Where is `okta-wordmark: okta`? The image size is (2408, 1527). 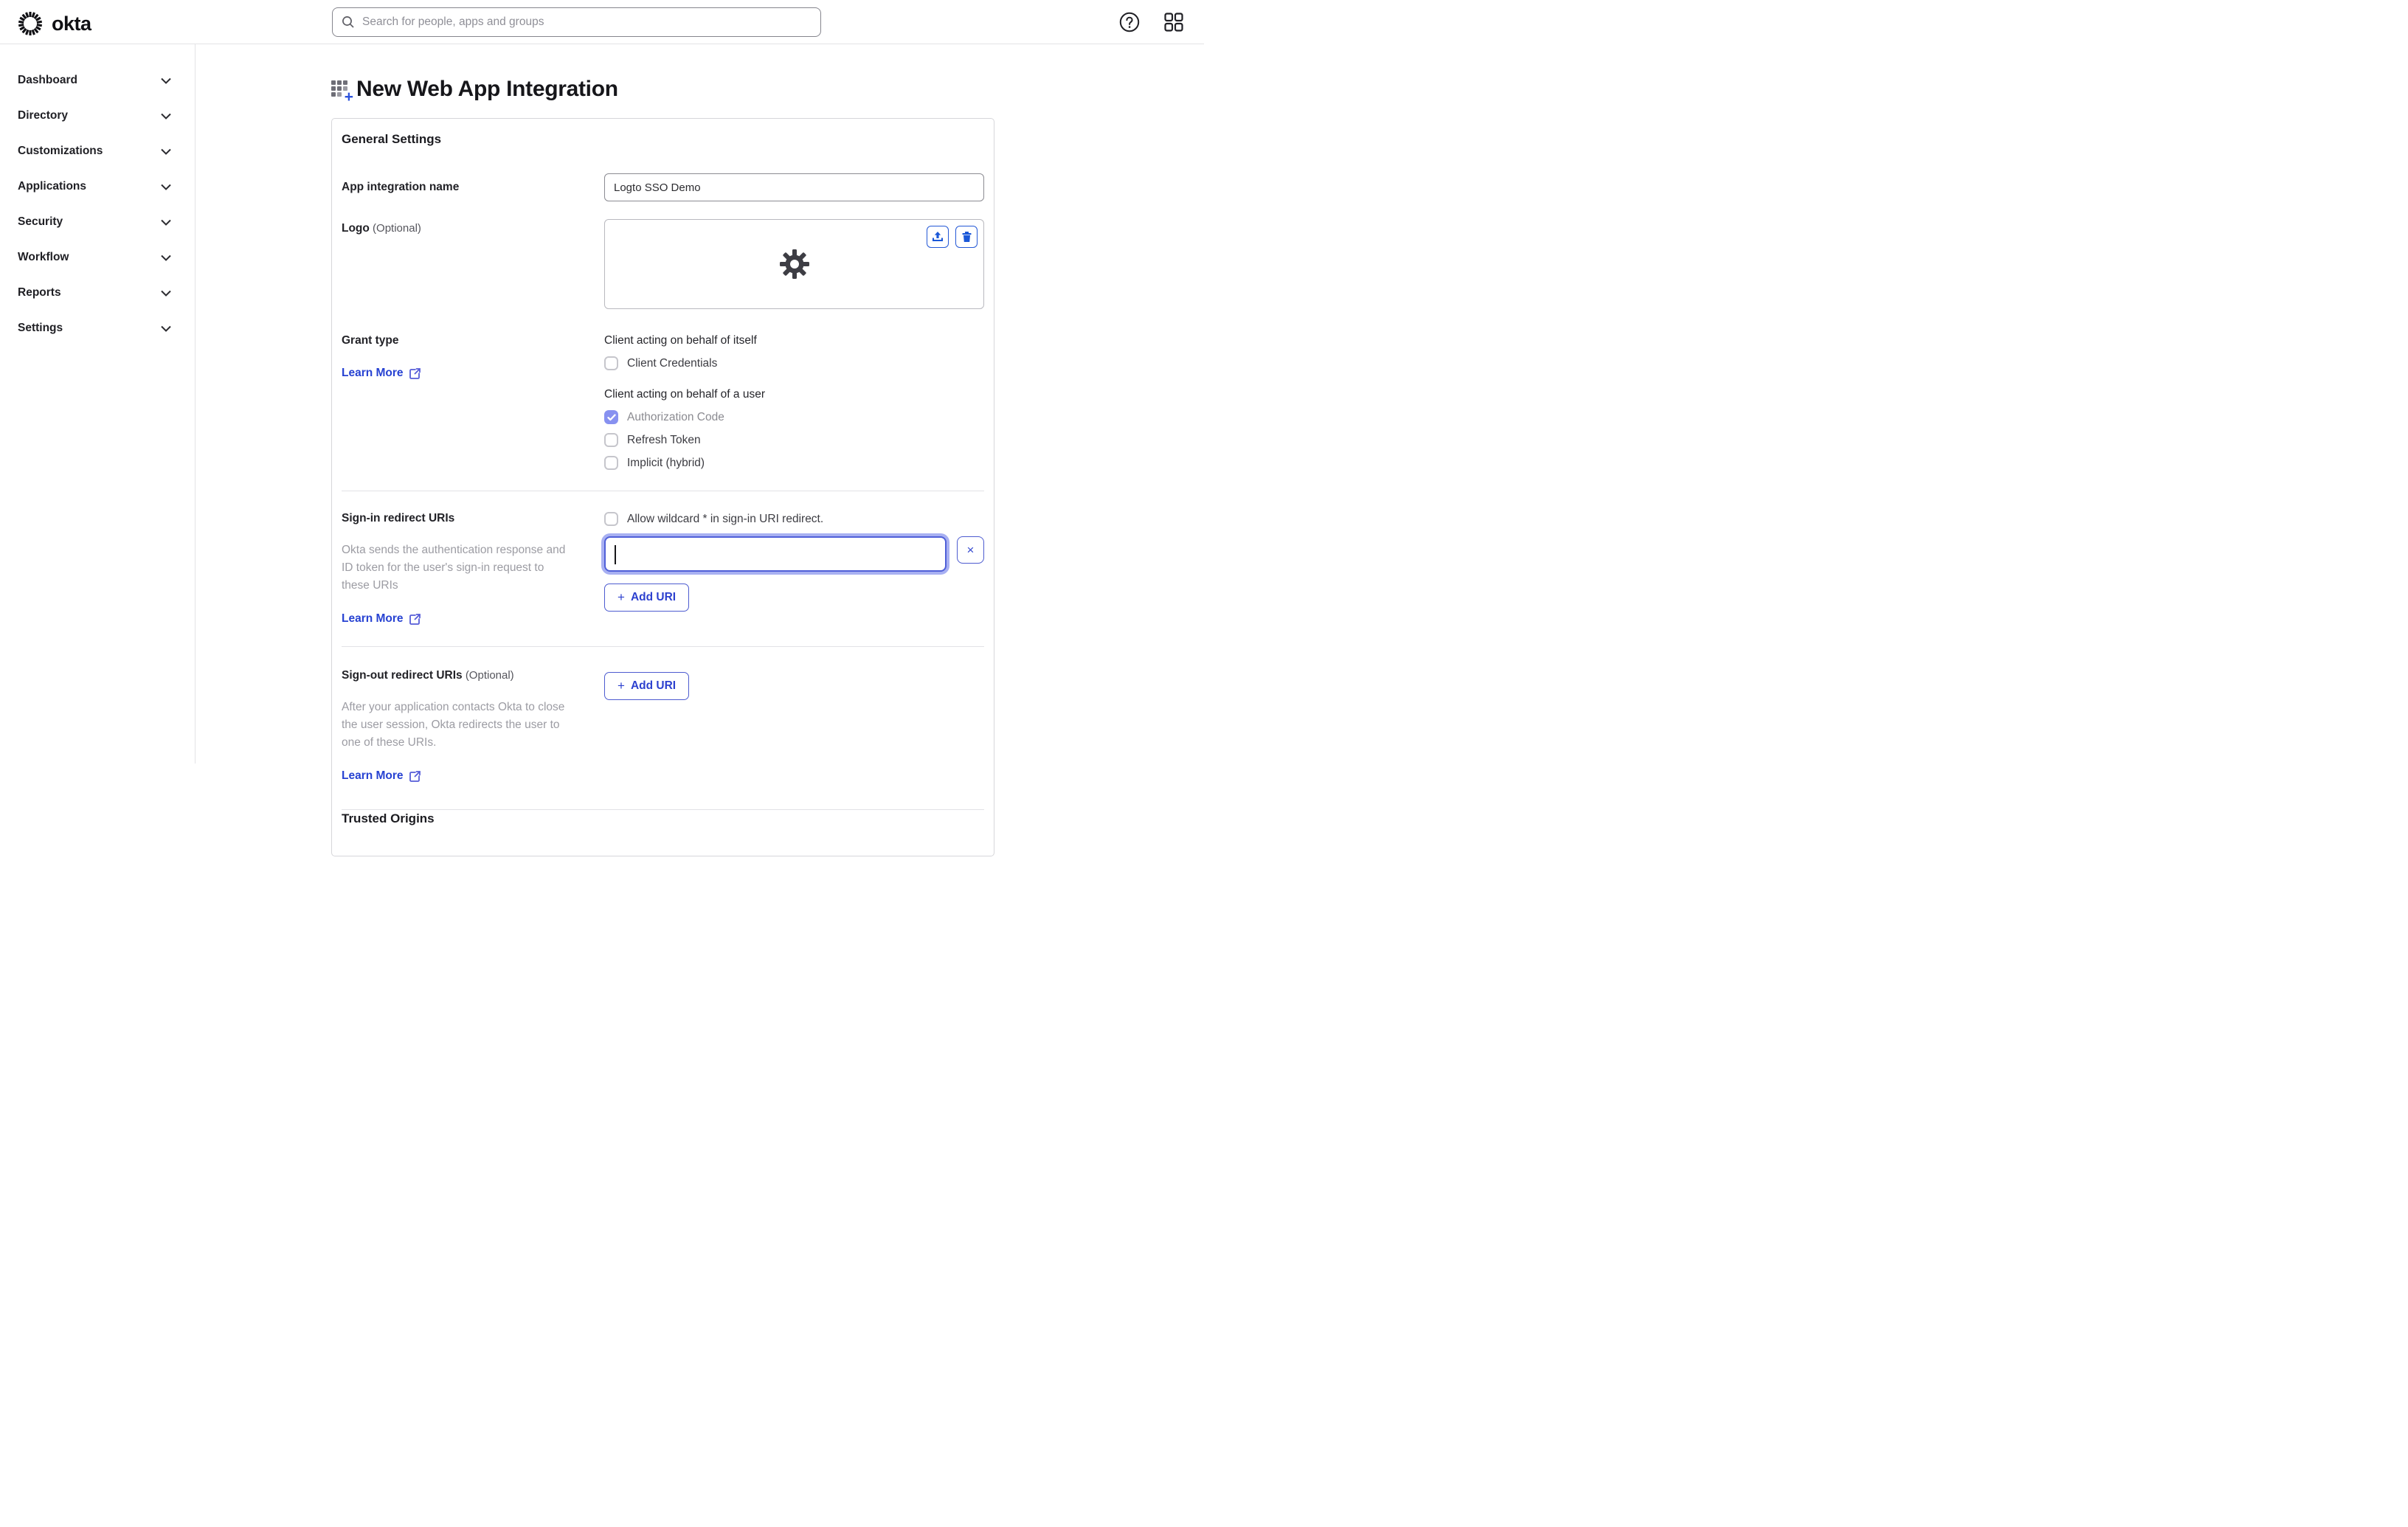
okta-wordmark: okta is located at coordinates (72, 24).